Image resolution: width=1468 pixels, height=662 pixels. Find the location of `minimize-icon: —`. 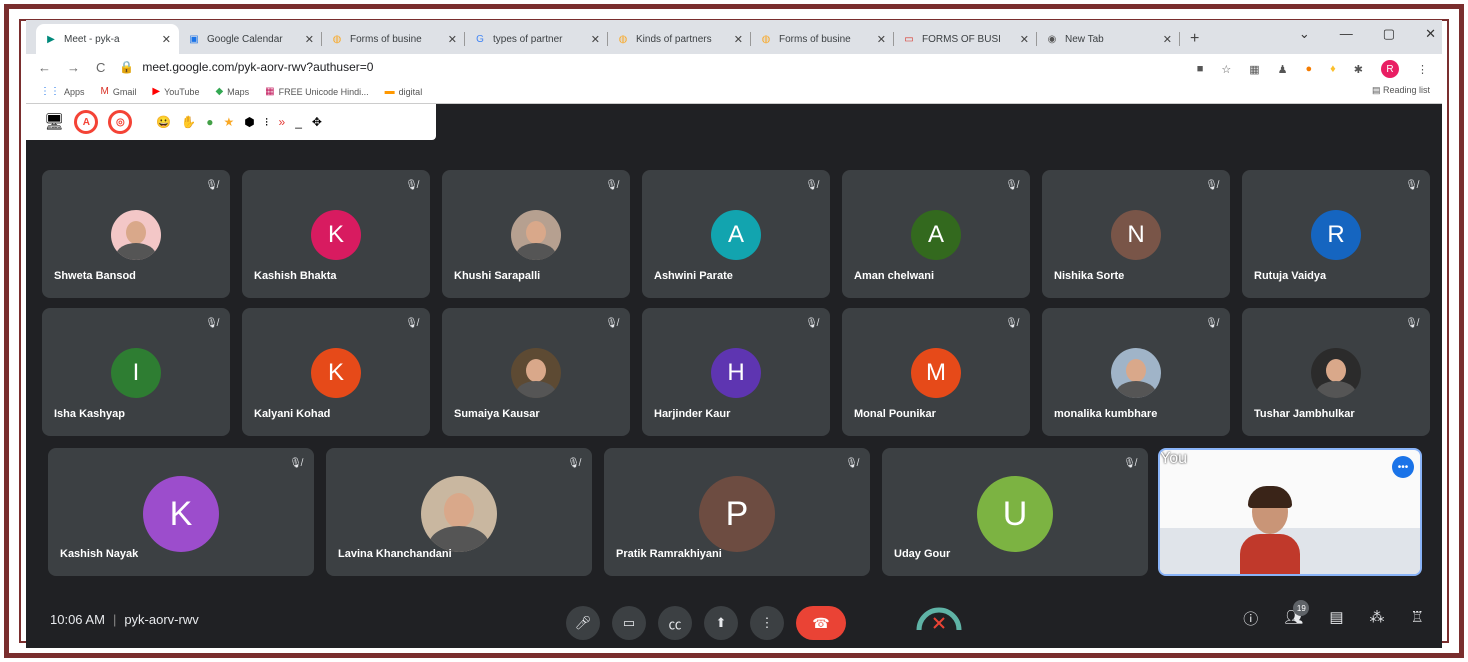

minimize-icon: — is located at coordinates (1346, 34).